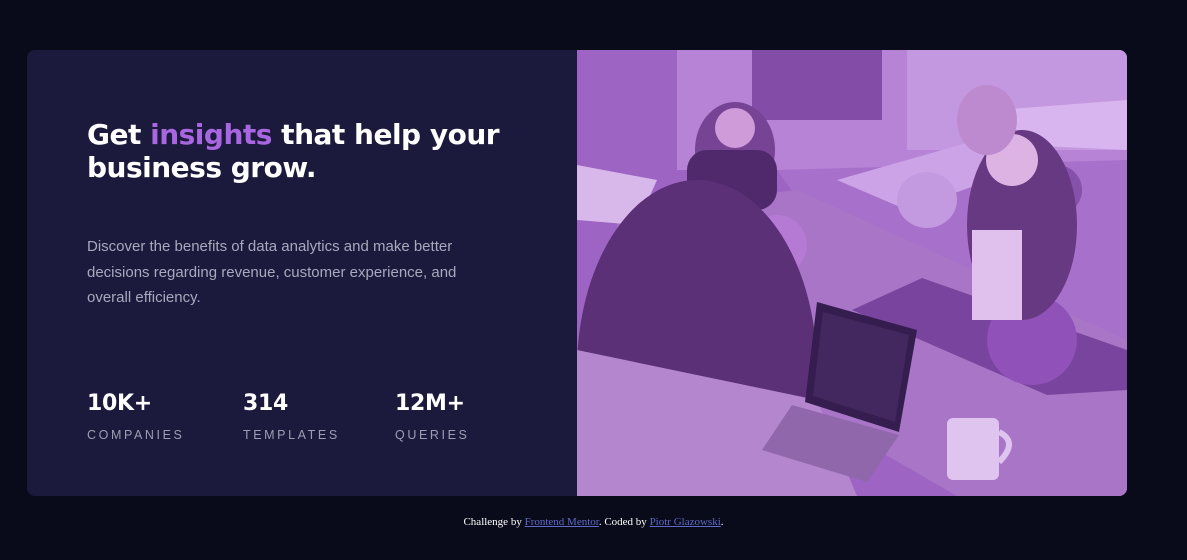  I want to click on stat-label: COMPANIES, so click(136, 435).